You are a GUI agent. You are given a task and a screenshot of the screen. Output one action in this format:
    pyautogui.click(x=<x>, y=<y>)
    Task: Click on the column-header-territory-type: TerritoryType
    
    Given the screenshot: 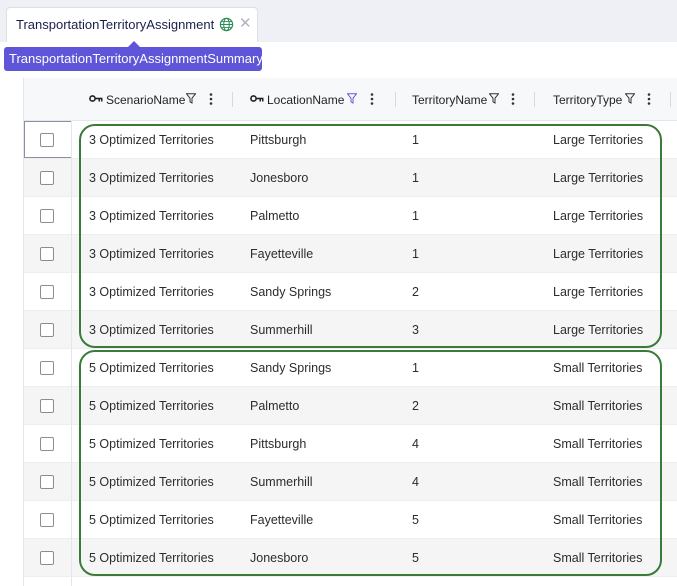 What is the action you would take?
    pyautogui.click(x=606, y=99)
    